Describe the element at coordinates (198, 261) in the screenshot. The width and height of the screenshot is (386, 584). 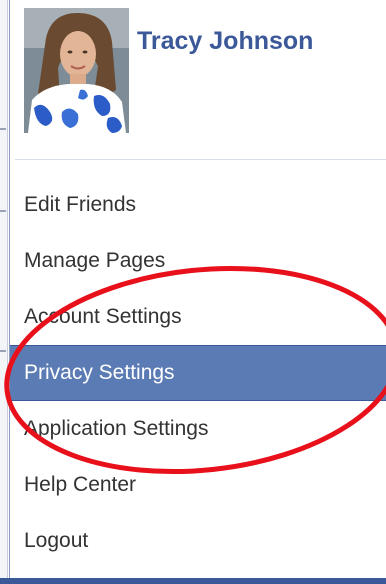
I see `menu-item-manage-pages: Manage Pages` at that location.